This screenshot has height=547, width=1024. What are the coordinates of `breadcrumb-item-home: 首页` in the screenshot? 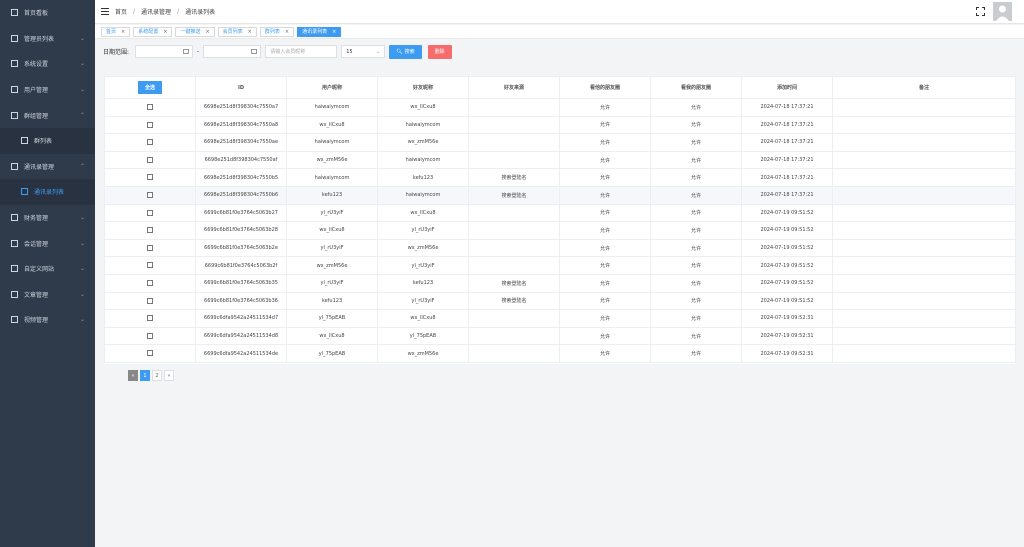 It's located at (121, 11).